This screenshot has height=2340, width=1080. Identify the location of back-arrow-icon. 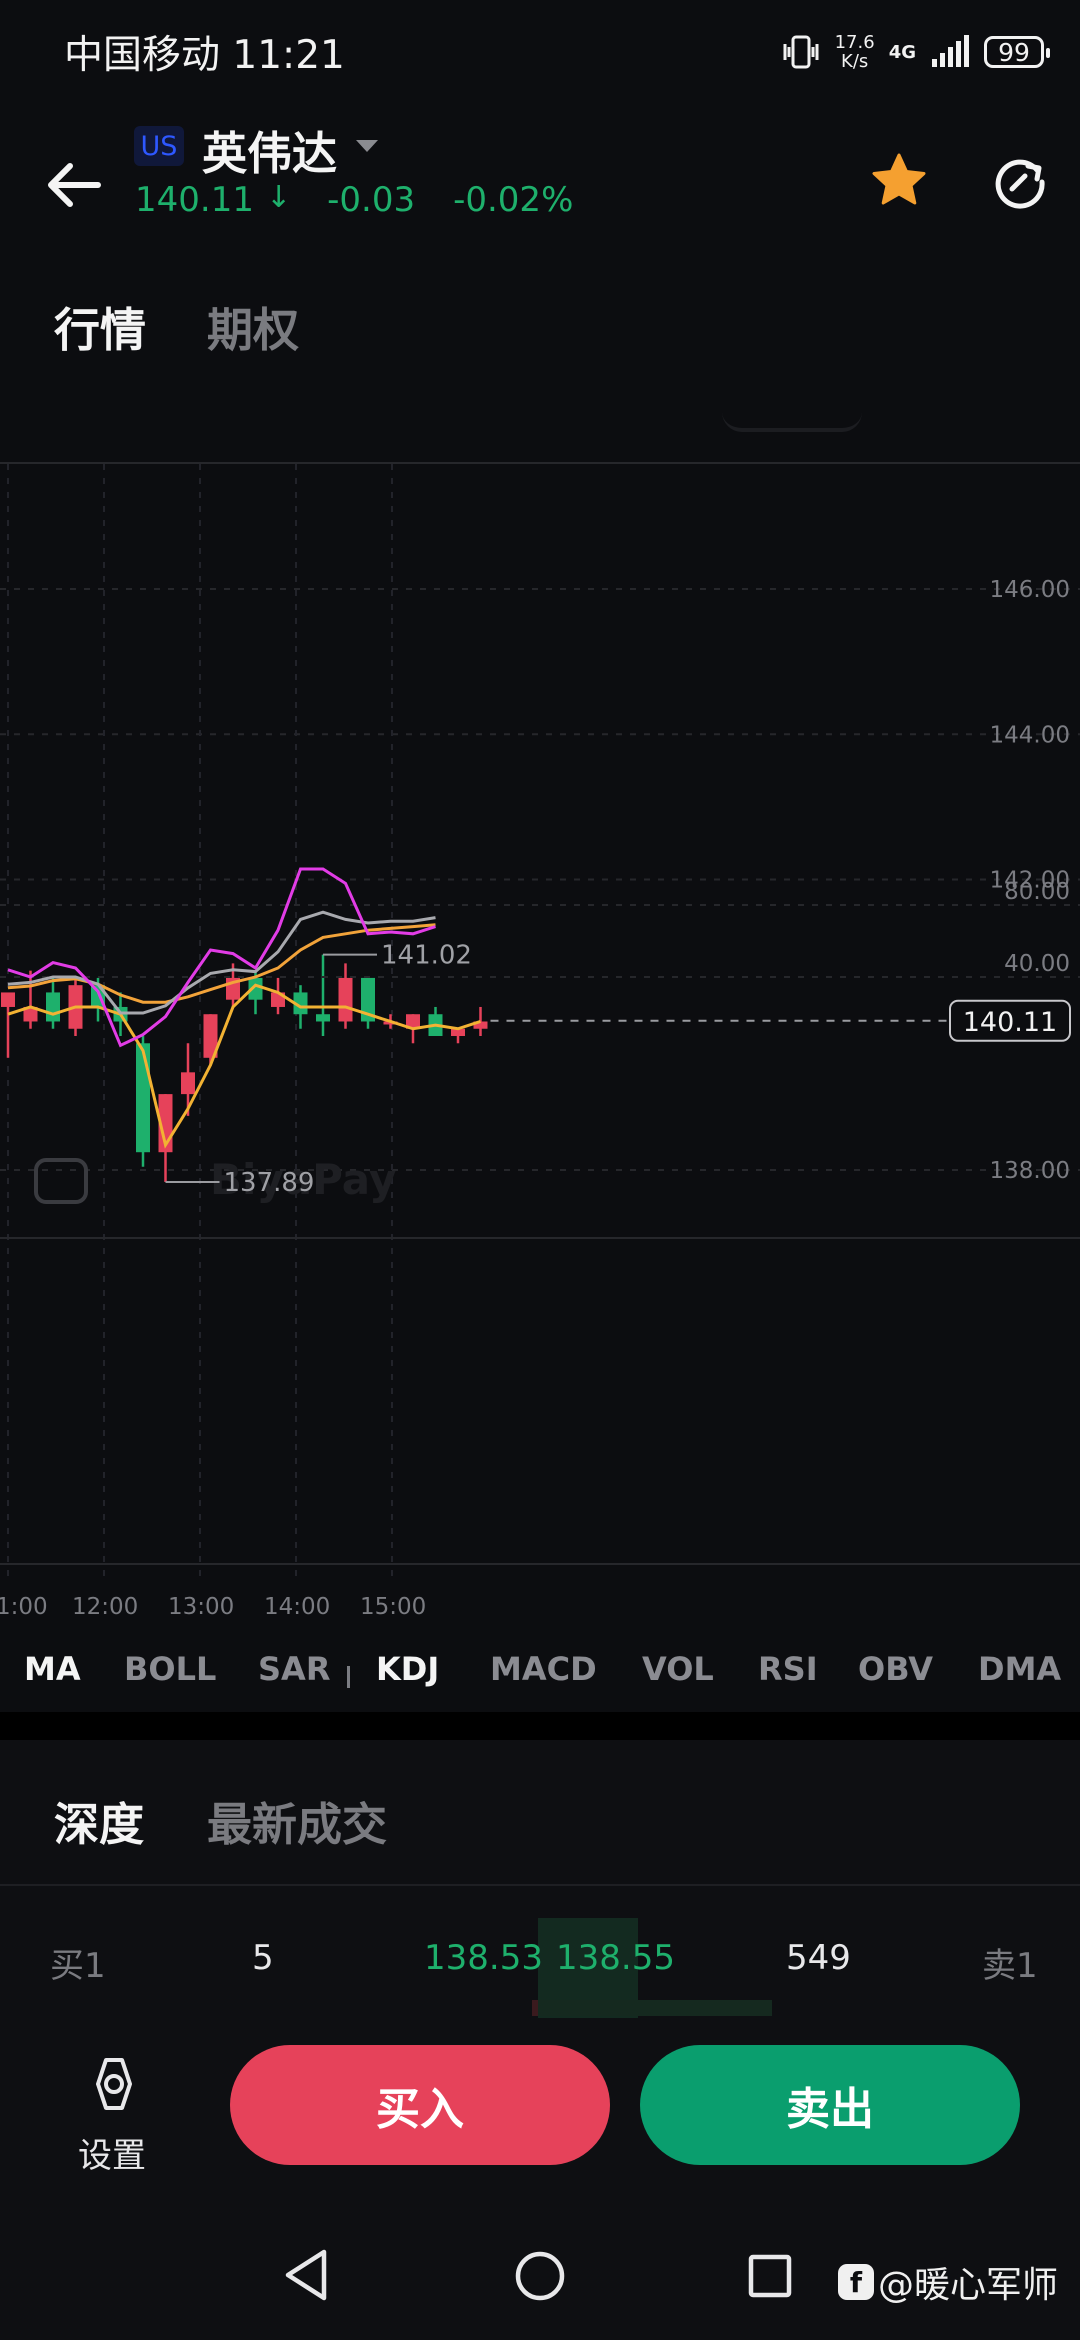
(74, 185).